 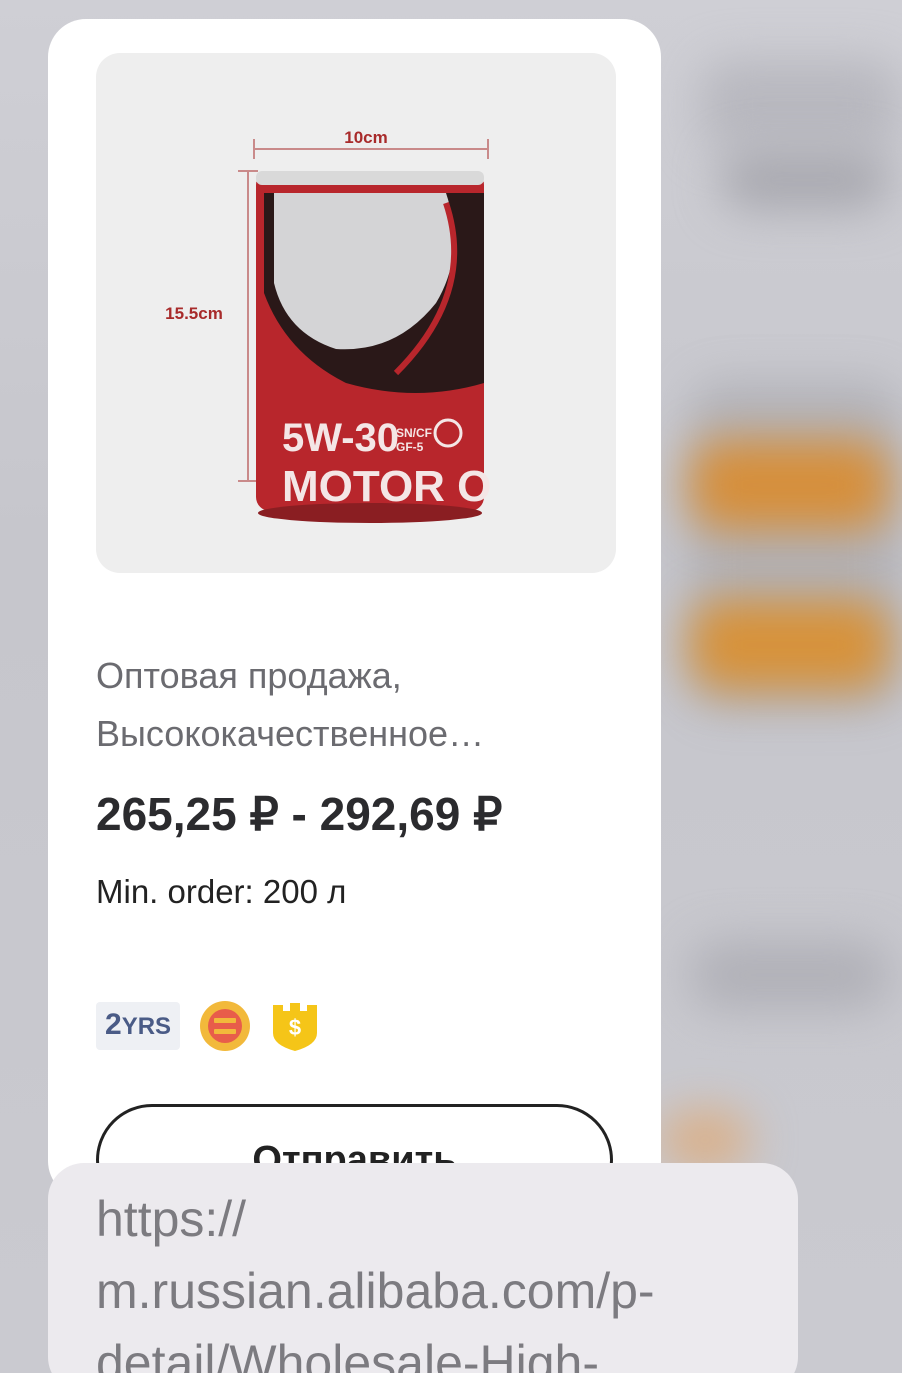 I want to click on product-title-line: Оптовая продажа,, so click(x=249, y=675).